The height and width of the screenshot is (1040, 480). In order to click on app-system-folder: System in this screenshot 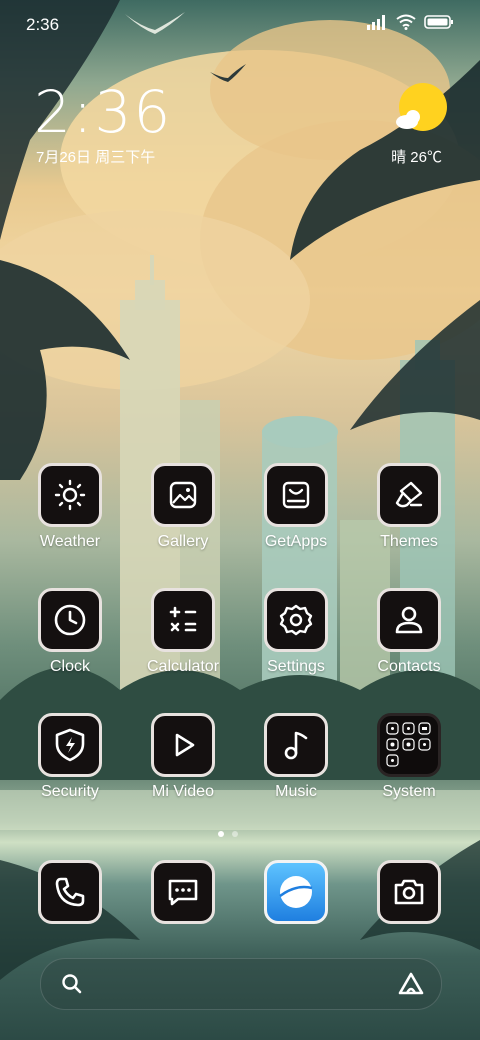, I will do `click(409, 768)`.